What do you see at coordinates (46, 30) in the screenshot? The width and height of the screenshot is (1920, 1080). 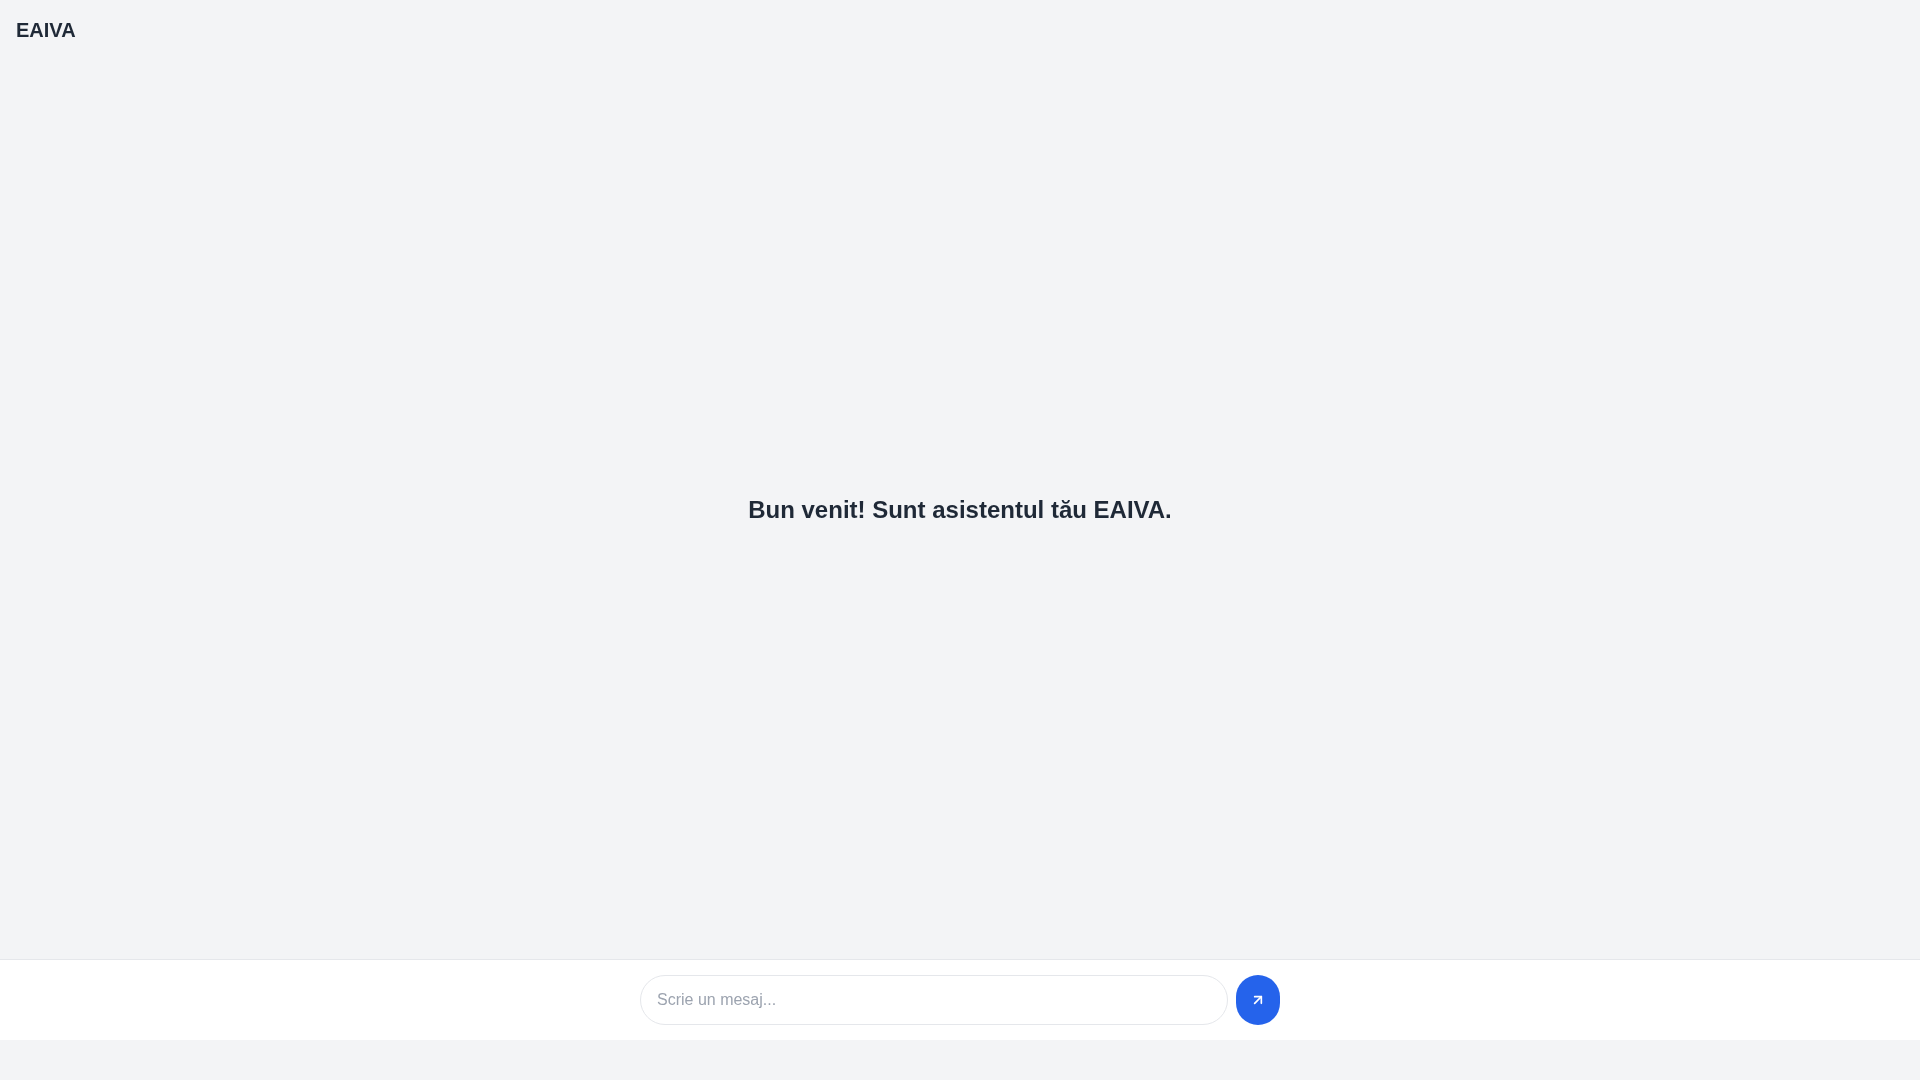 I see `app-logo: EAIVA` at bounding box center [46, 30].